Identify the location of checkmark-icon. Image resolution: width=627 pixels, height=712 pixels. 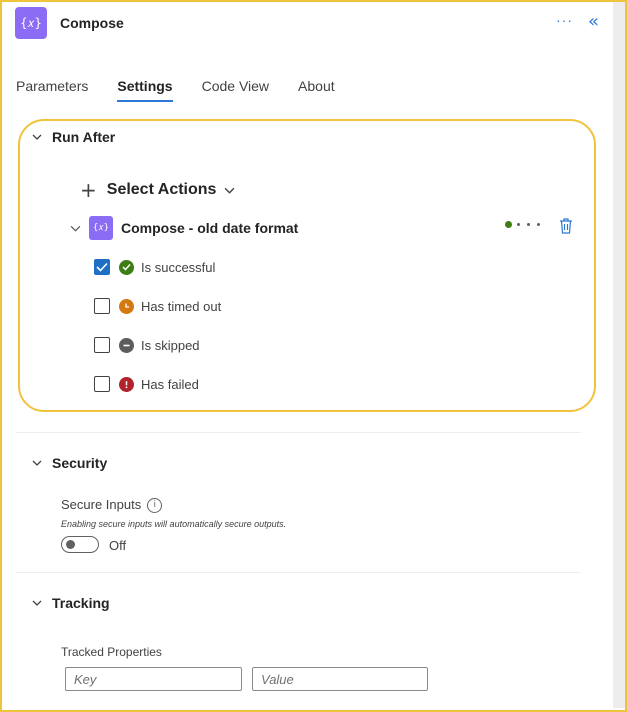
(102, 267).